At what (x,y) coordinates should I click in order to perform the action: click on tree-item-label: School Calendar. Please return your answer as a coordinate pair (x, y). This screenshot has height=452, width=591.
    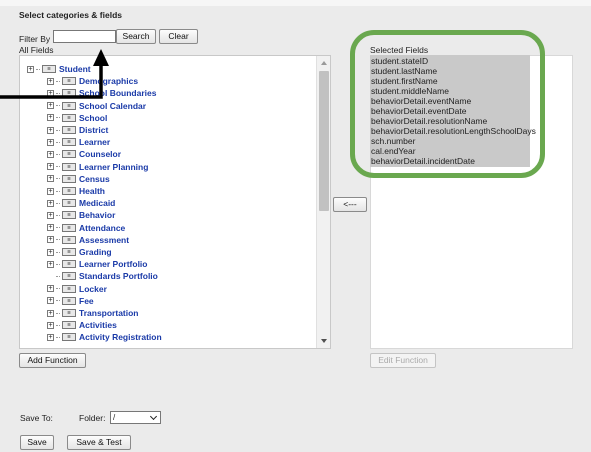
    Looking at the image, I should click on (112, 106).